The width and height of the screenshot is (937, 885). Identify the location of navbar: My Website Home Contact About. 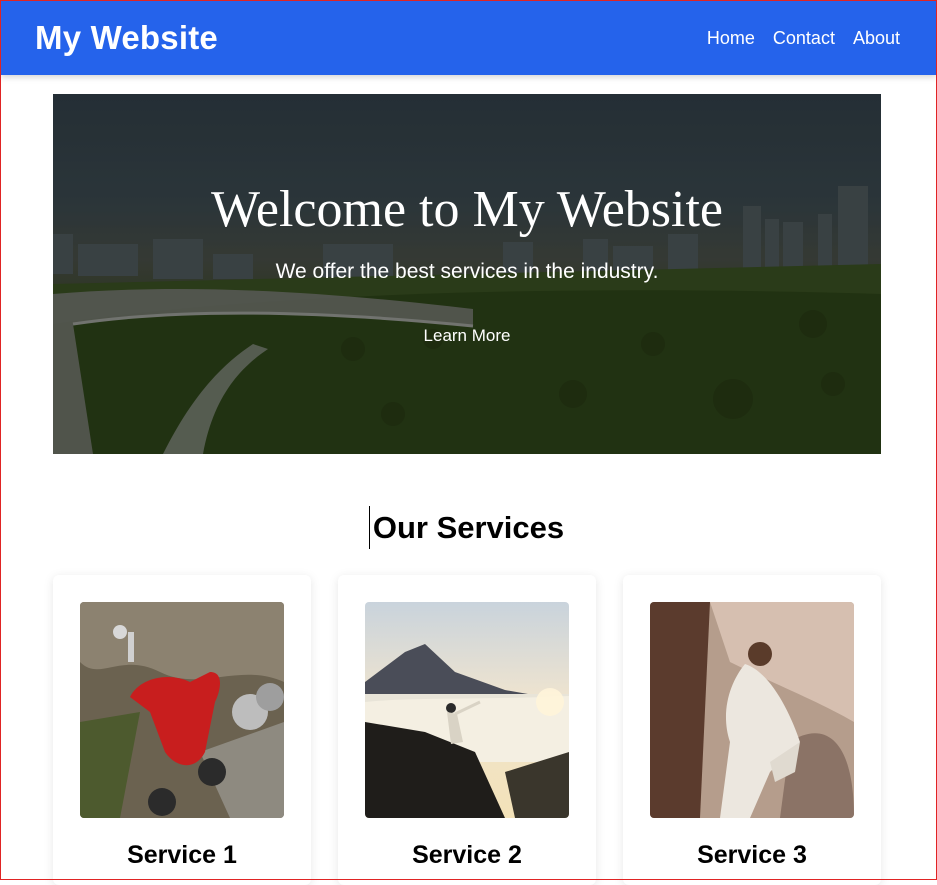
(468, 38).